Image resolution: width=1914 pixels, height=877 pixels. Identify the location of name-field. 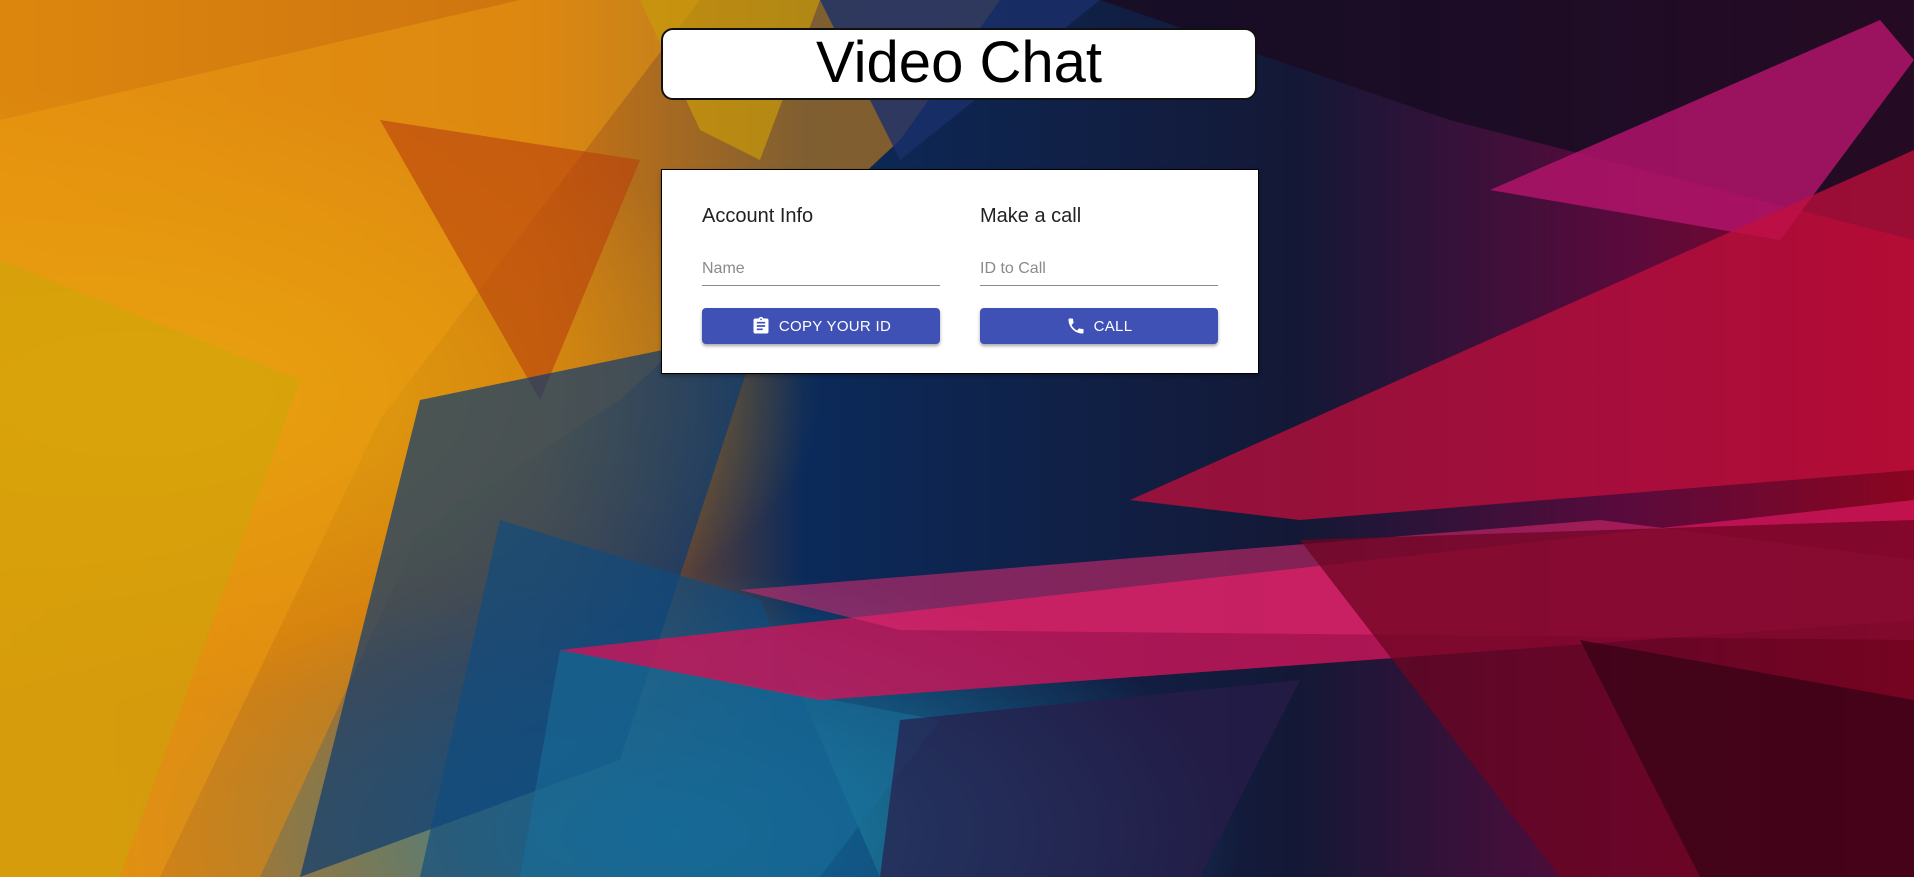
(821, 271).